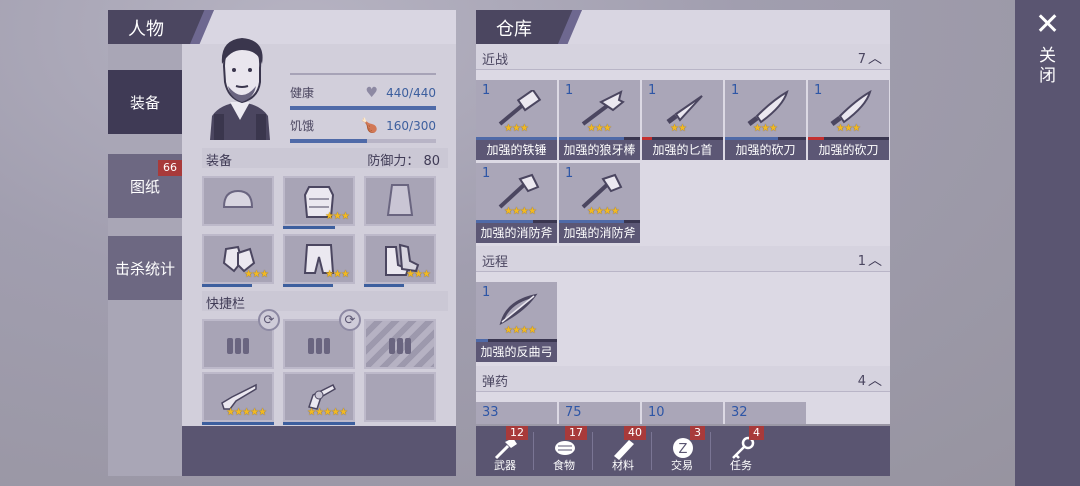 The width and height of the screenshot is (1080, 486). I want to click on item-name: 加强的铁锤, so click(516, 150).